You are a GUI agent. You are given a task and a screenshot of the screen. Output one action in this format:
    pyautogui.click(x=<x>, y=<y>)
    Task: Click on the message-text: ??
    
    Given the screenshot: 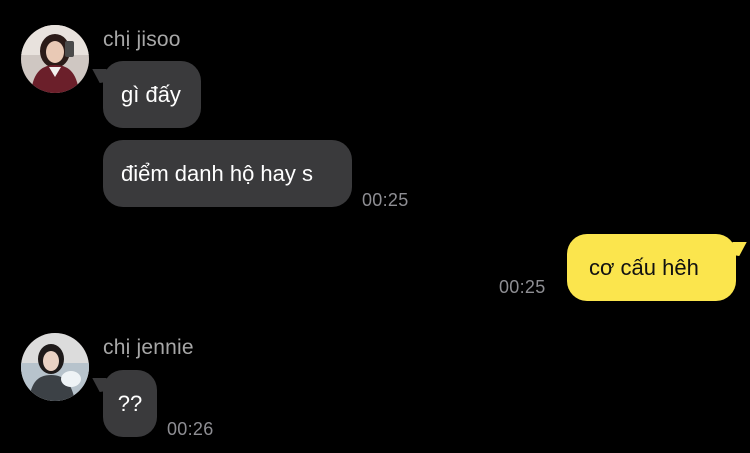 What is the action you would take?
    pyautogui.click(x=130, y=403)
    